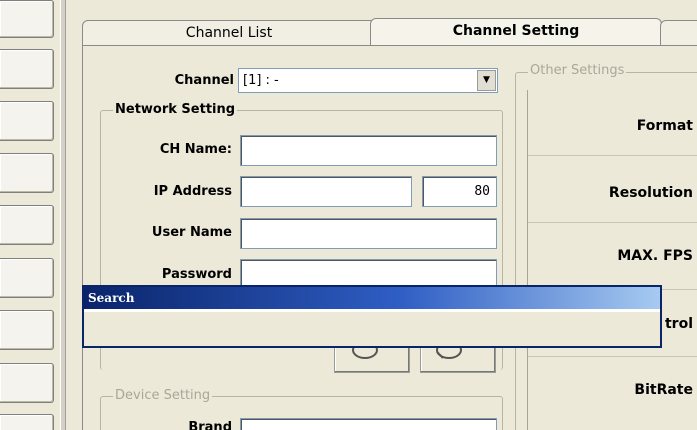  What do you see at coordinates (196, 274) in the screenshot?
I see `password-label: Password` at bounding box center [196, 274].